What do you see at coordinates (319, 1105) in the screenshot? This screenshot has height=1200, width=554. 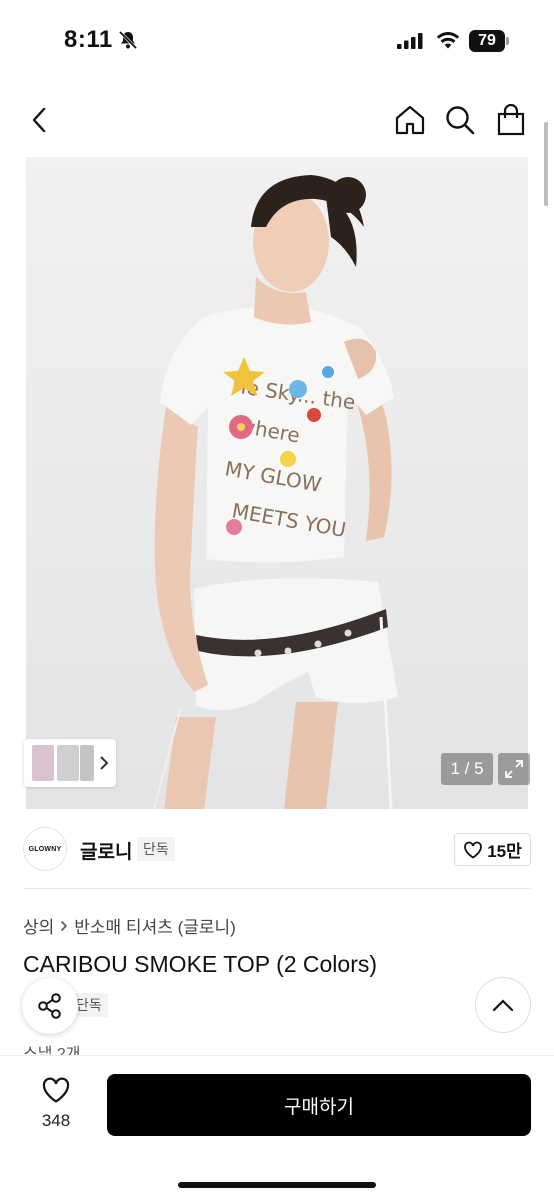 I see `buy-button: 구매하기` at bounding box center [319, 1105].